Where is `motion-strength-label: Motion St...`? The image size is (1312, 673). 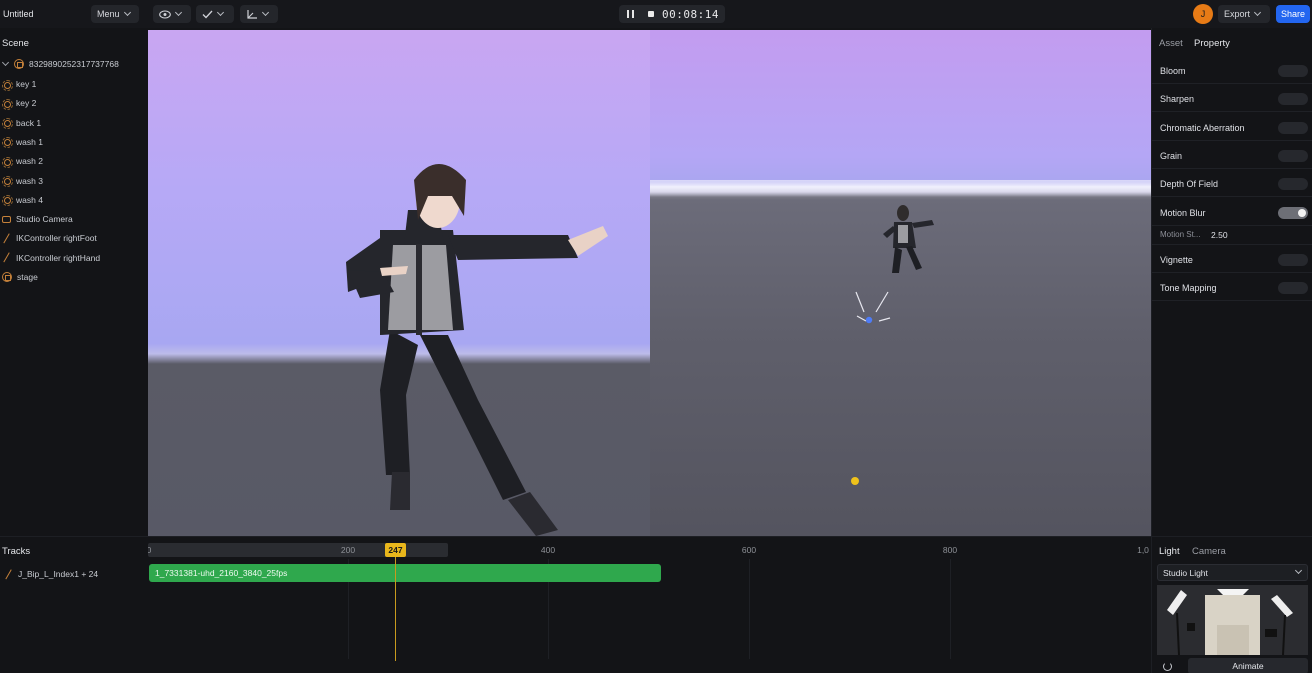
motion-strength-label: Motion St... is located at coordinates (1180, 234).